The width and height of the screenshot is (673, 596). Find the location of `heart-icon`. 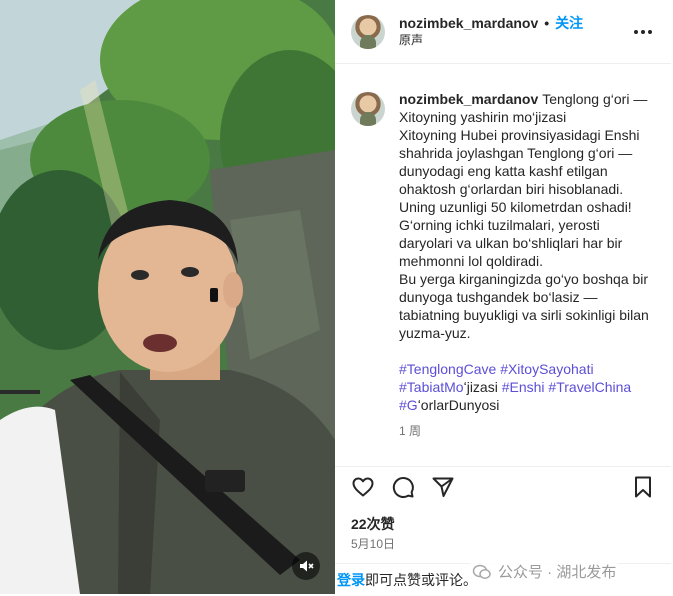

heart-icon is located at coordinates (363, 486).